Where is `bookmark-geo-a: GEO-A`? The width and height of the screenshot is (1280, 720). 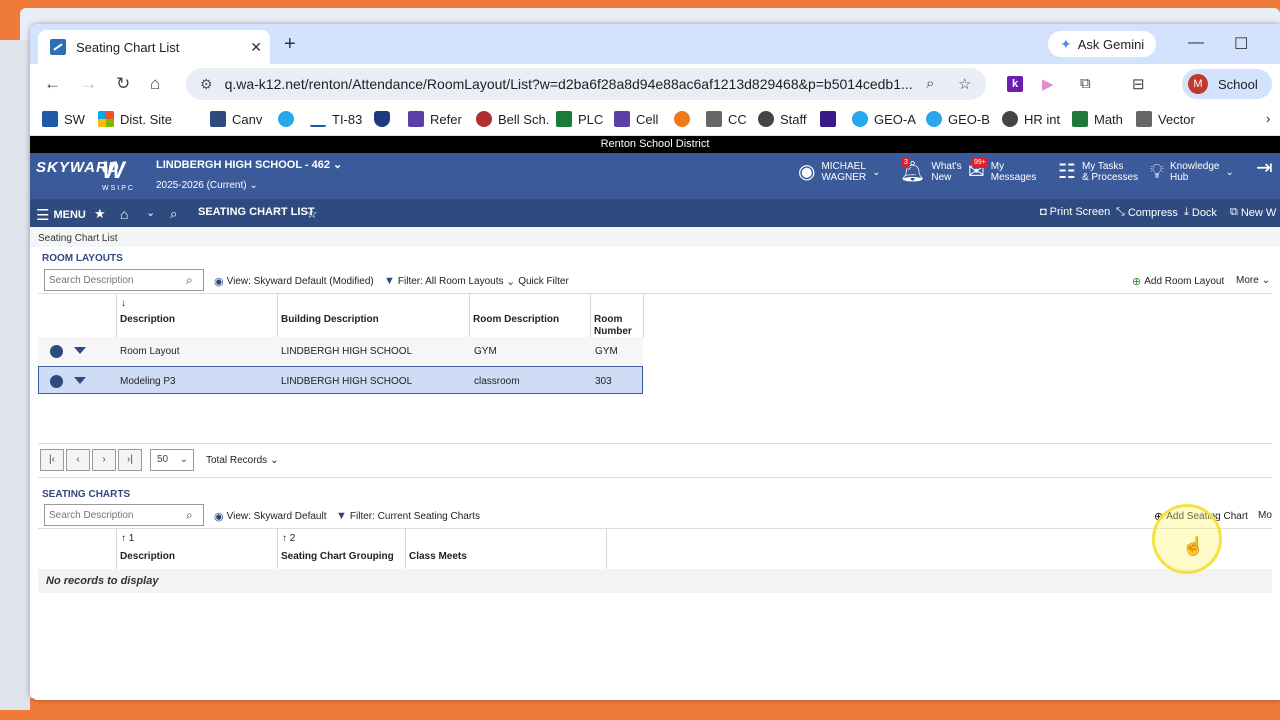
bookmark-geo-a: GEO-A is located at coordinates (884, 119).